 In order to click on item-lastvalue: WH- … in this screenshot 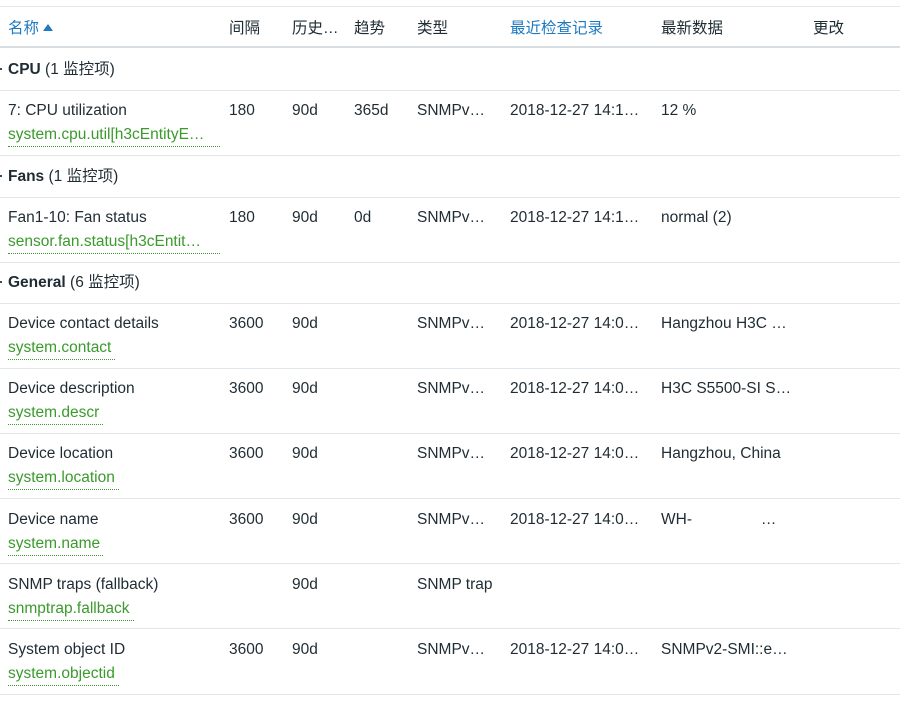, I will do `click(719, 519)`.